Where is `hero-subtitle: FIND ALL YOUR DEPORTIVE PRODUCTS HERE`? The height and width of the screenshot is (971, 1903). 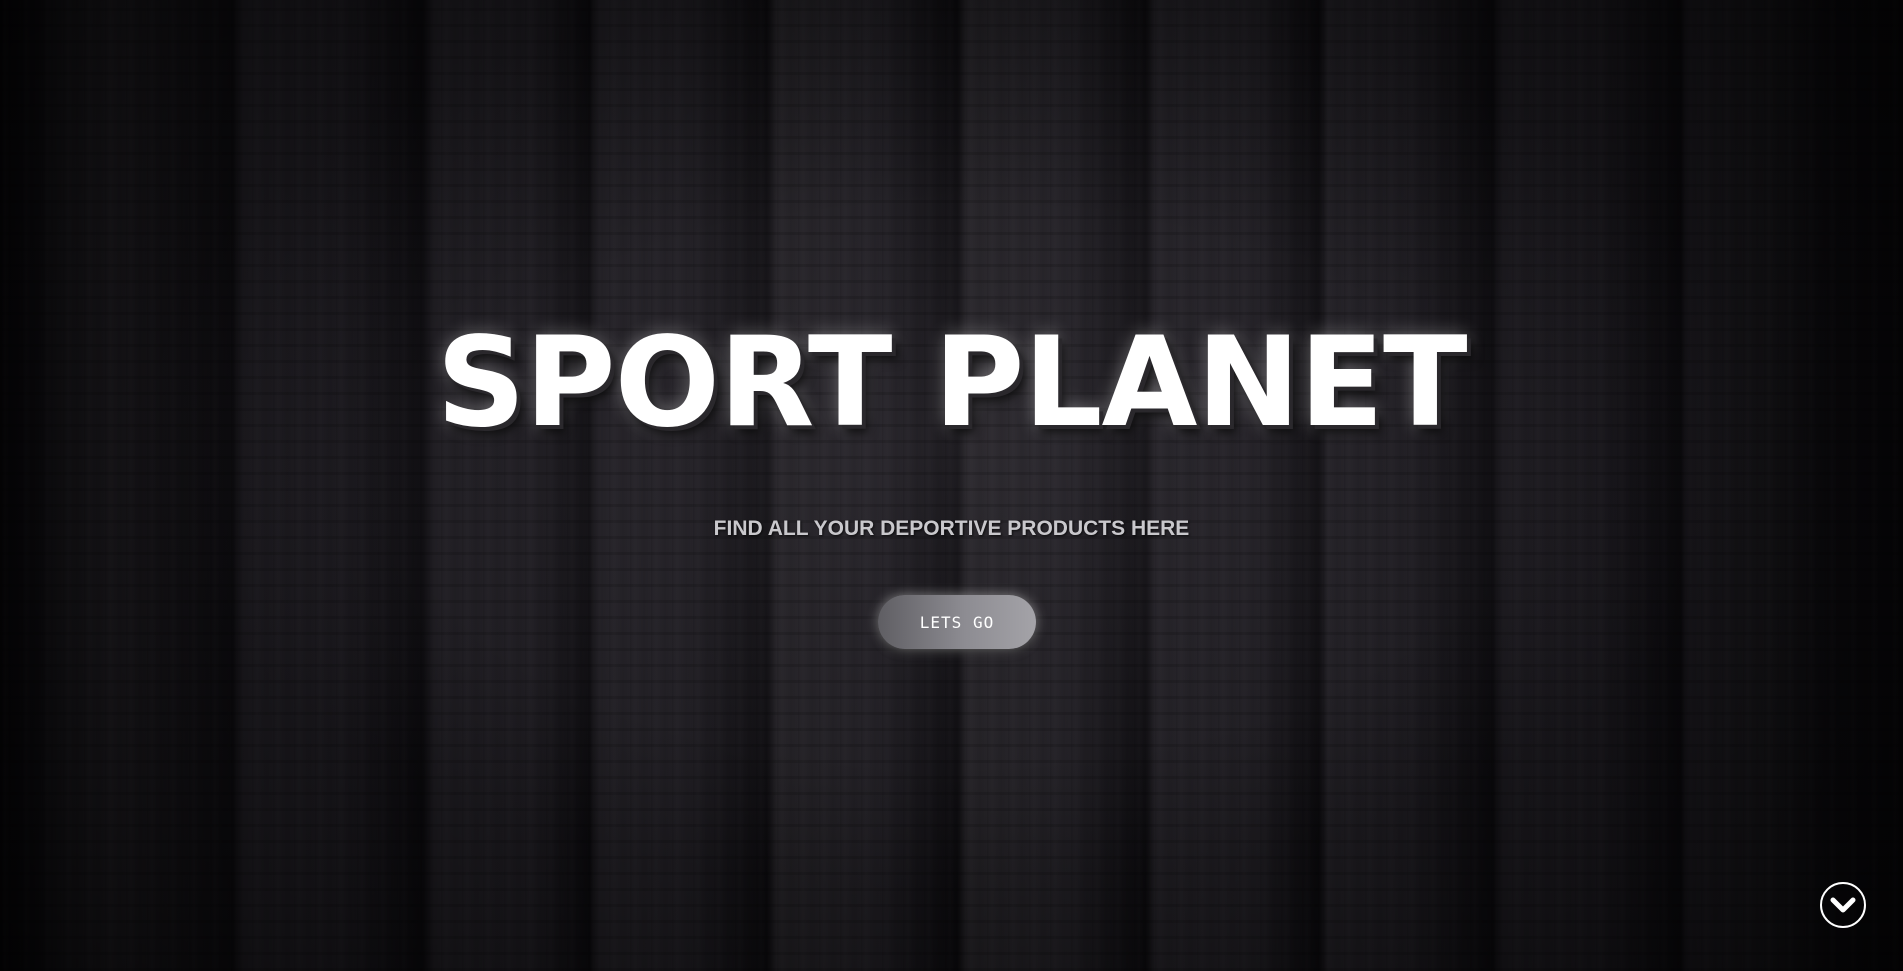
hero-subtitle: FIND ALL YOUR DEPORTIVE PRODUCTS HERE is located at coordinates (951, 528).